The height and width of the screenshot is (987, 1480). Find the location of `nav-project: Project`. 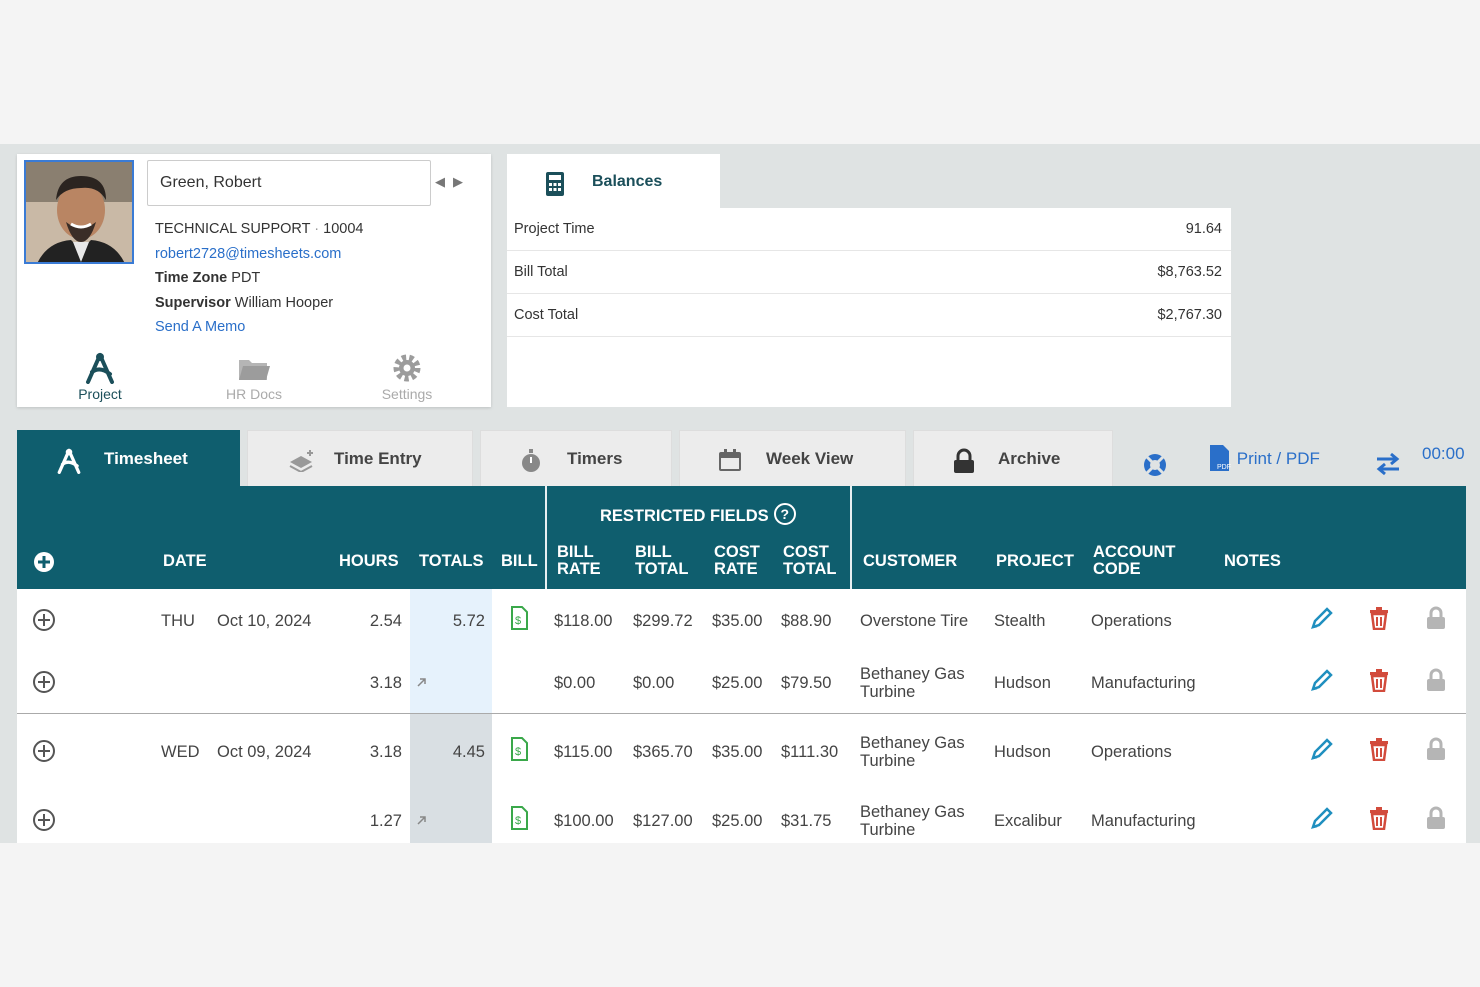

nav-project: Project is located at coordinates (100, 377).